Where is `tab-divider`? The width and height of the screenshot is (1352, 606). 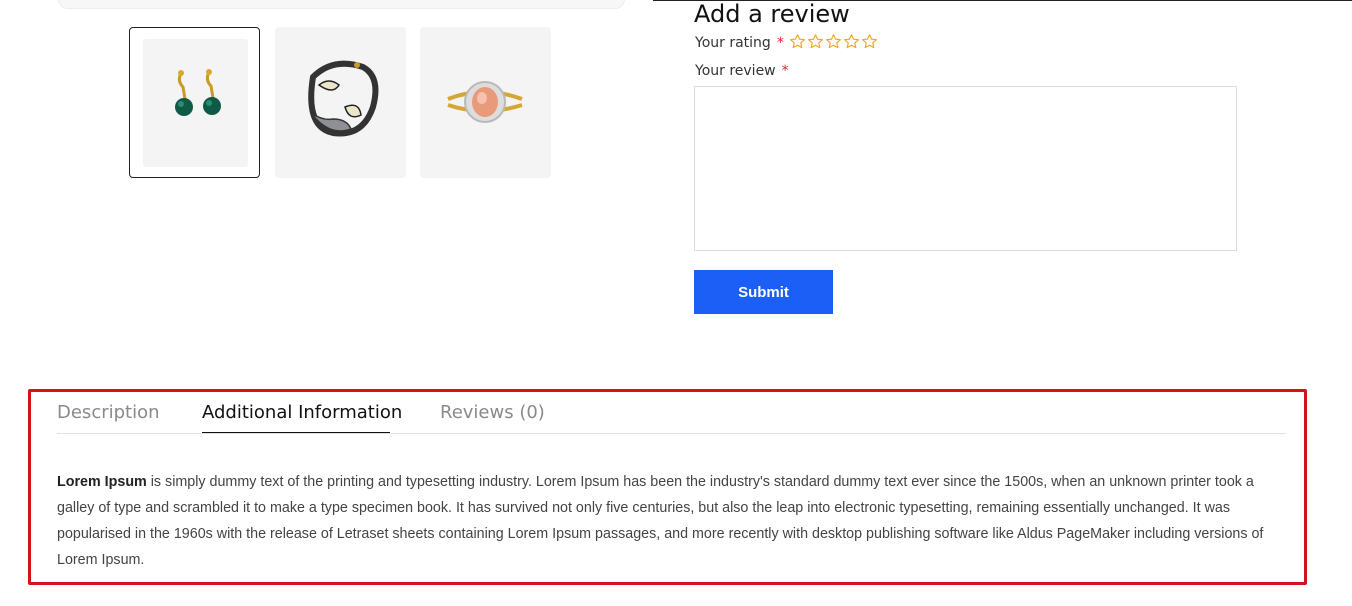 tab-divider is located at coordinates (671, 433).